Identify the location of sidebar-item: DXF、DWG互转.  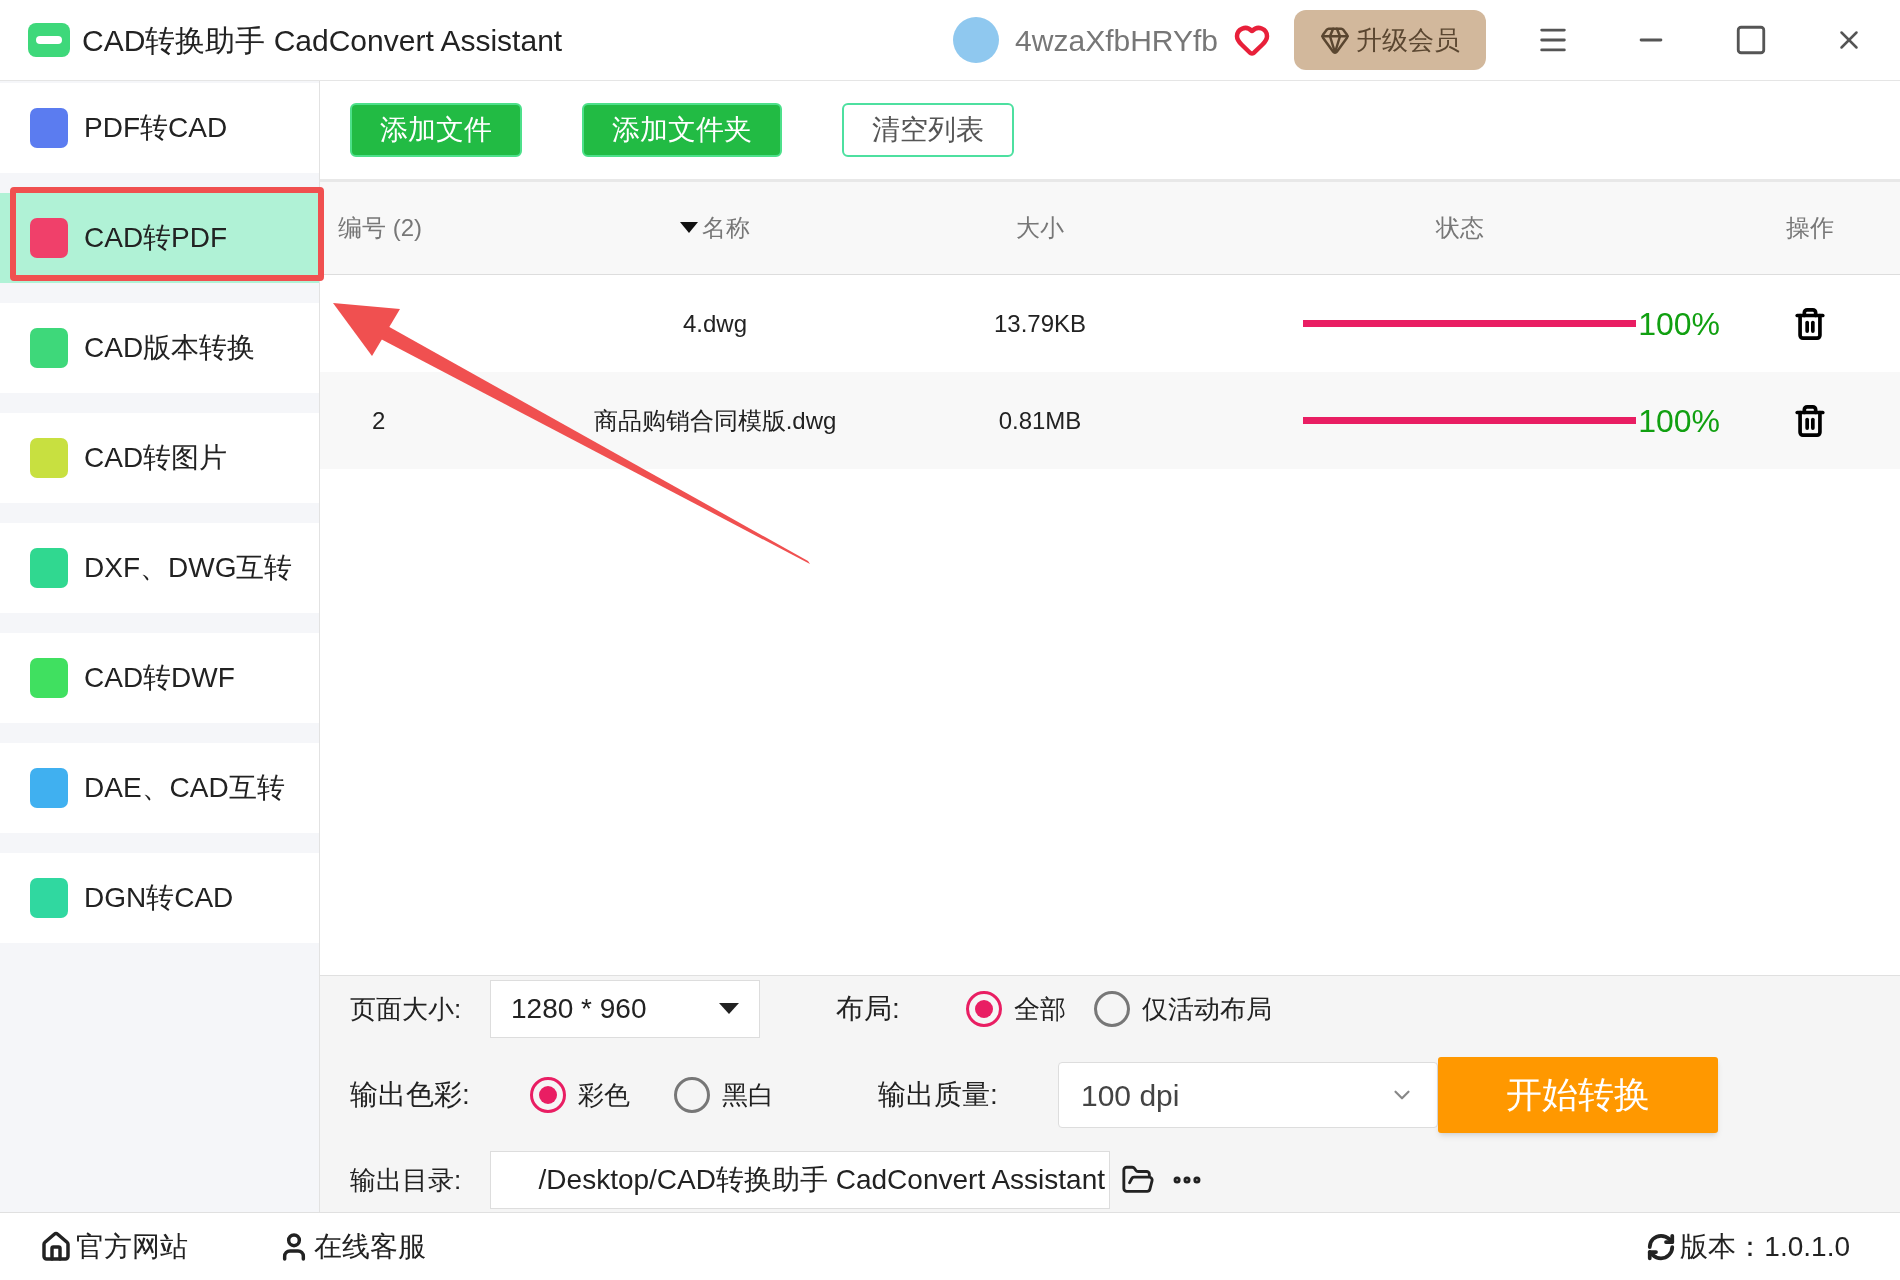
(159, 568).